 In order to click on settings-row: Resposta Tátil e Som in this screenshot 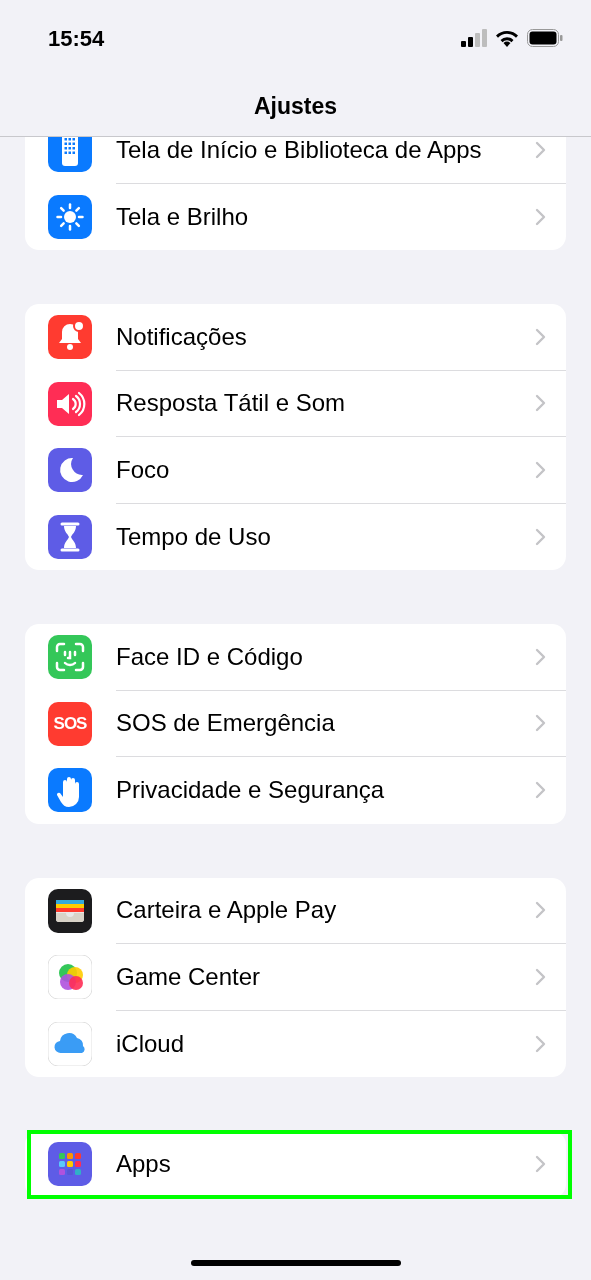, I will do `click(295, 403)`.